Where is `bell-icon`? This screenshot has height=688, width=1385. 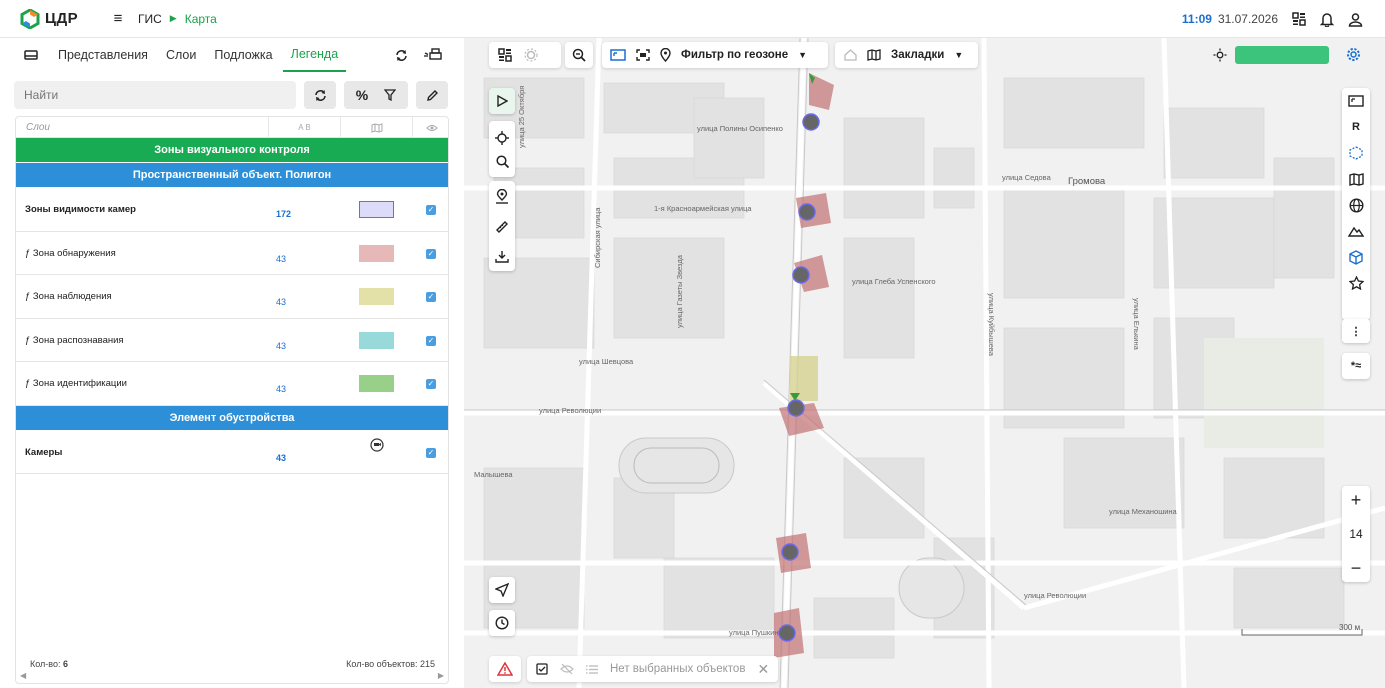 bell-icon is located at coordinates (1327, 19).